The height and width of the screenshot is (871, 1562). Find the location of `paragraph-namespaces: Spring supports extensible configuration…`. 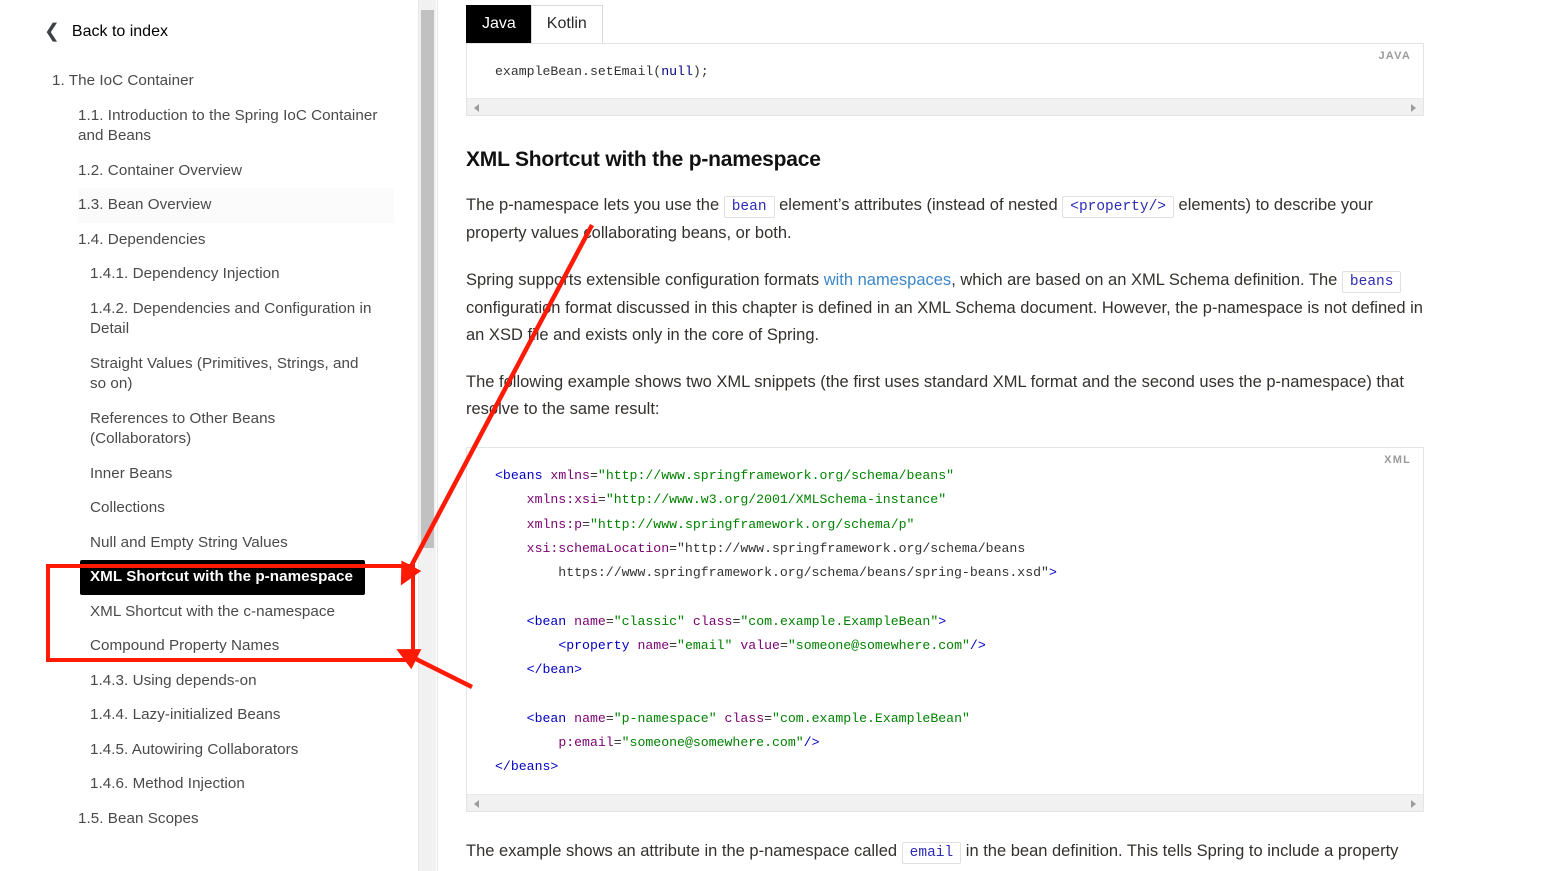

paragraph-namespaces: Spring supports extensible configuration… is located at coordinates (946, 308).